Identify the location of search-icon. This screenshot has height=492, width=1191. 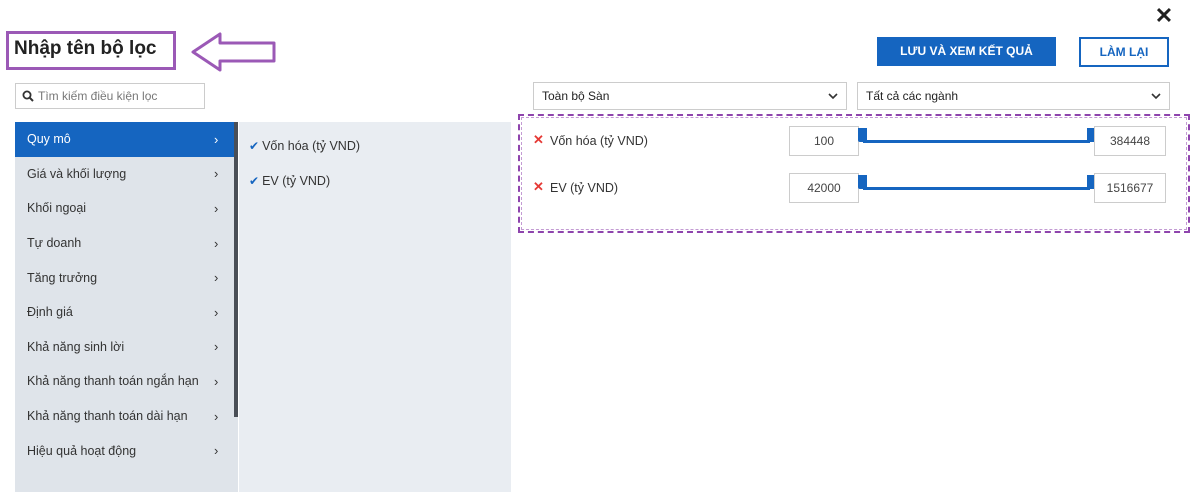
(28, 96).